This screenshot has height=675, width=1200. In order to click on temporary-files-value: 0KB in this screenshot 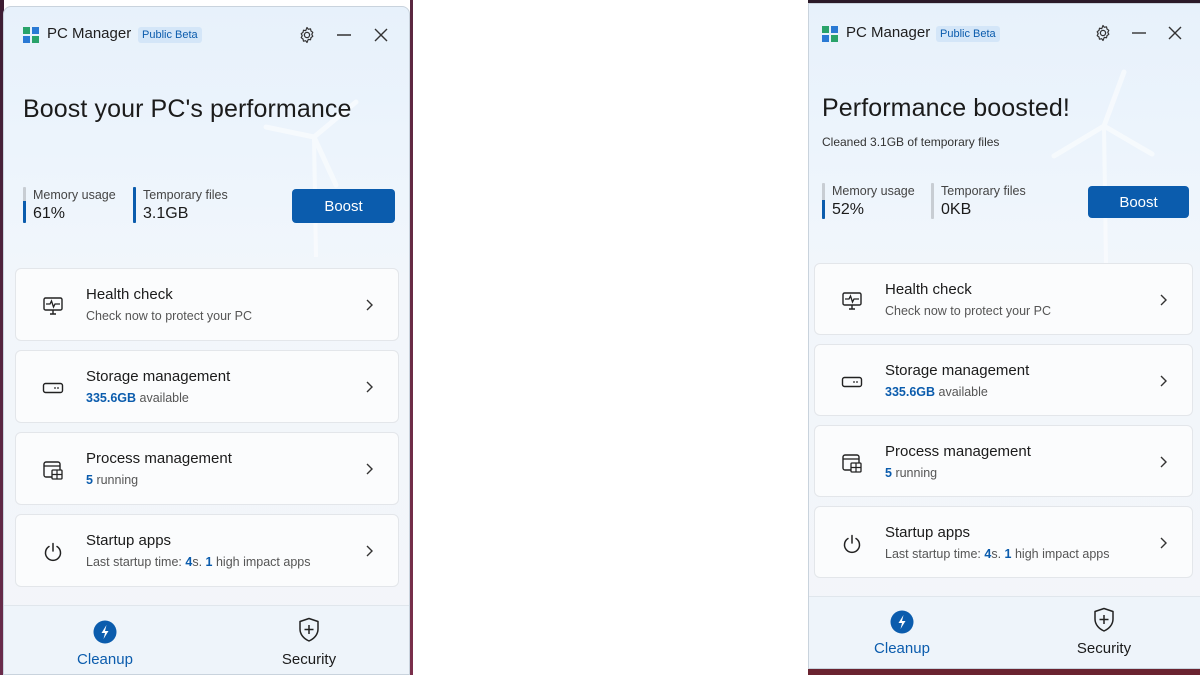, I will do `click(956, 209)`.